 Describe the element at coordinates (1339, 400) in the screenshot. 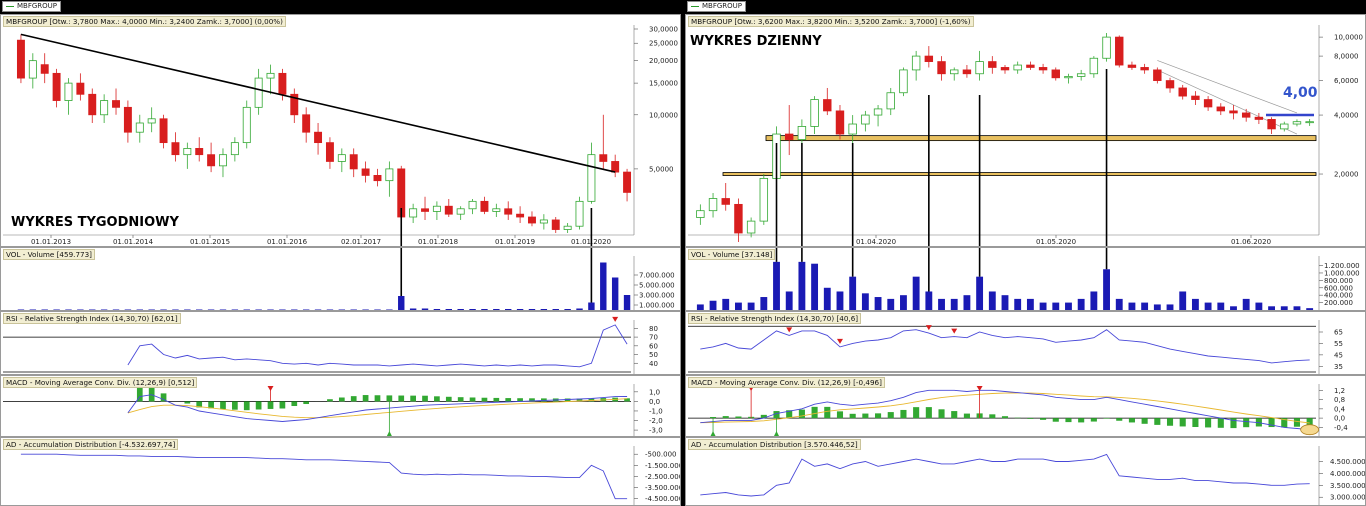

I see `macd-axis-label: 0,8` at that location.